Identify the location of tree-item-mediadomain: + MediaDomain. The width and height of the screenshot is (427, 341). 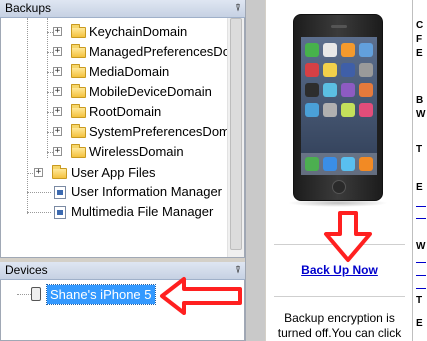
(115, 72).